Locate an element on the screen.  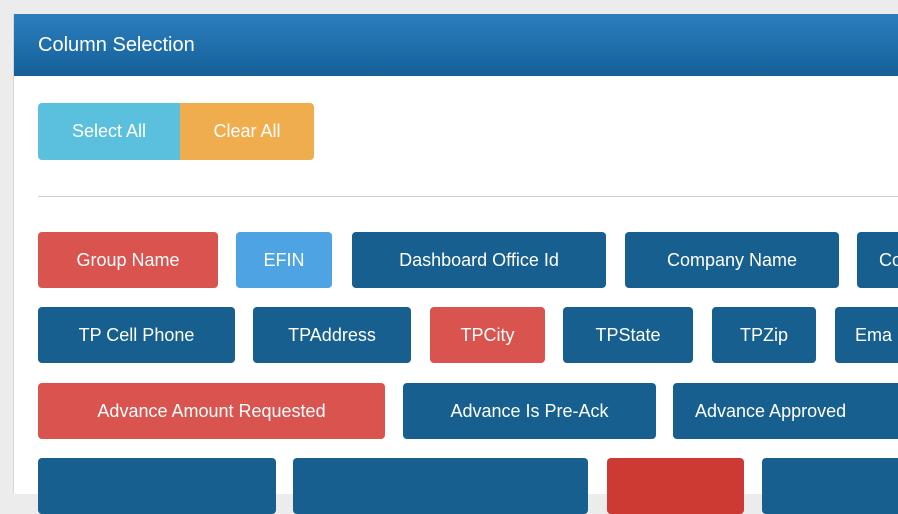
column-chip-advance-is-pre-ack: Advance Is Pre-Ack is located at coordinates (529, 411).